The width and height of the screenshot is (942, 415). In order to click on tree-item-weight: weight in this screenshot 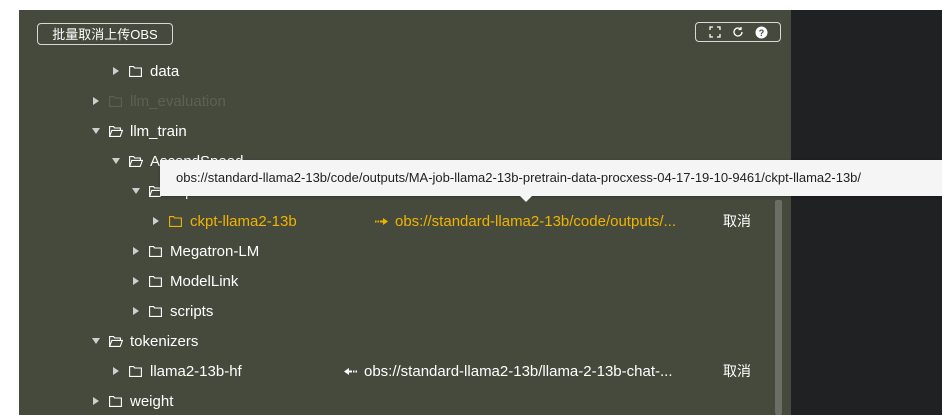, I will do `click(132, 400)`.